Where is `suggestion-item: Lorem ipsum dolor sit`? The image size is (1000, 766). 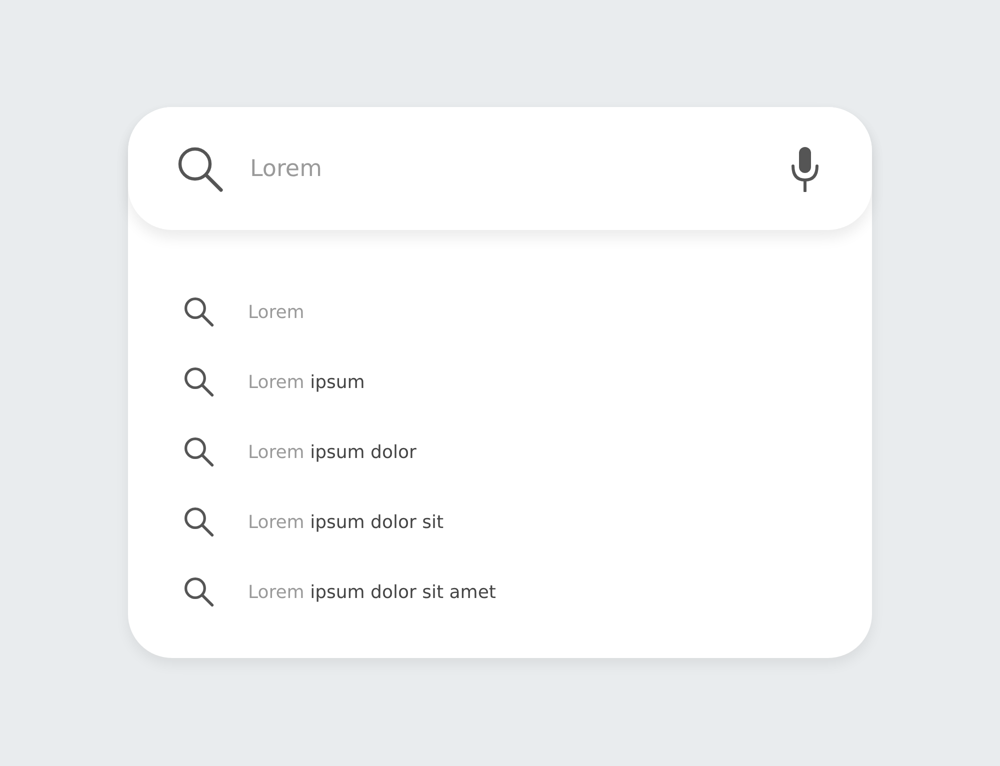 suggestion-item: Lorem ipsum dolor sit is located at coordinates (313, 522).